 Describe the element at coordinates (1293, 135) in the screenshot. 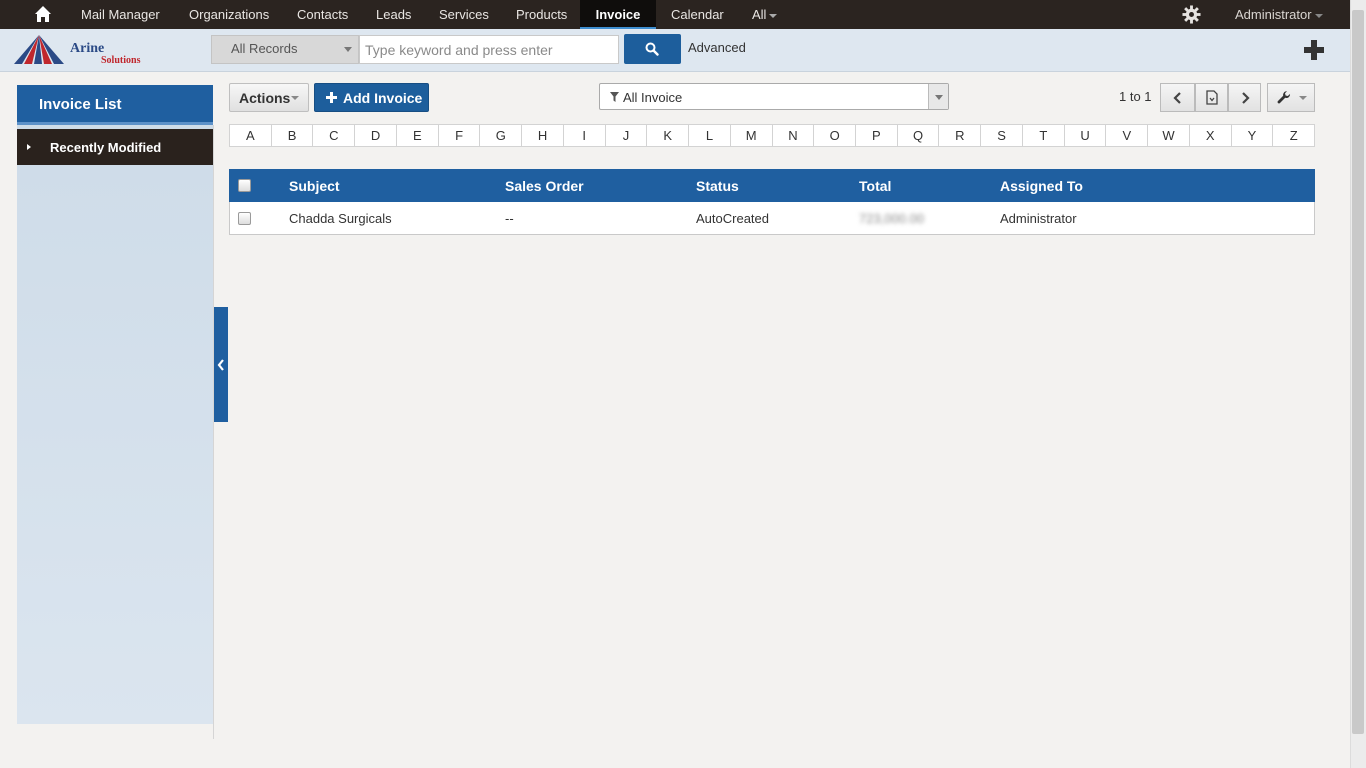

I see `alphabet-letter-z: Z` at that location.